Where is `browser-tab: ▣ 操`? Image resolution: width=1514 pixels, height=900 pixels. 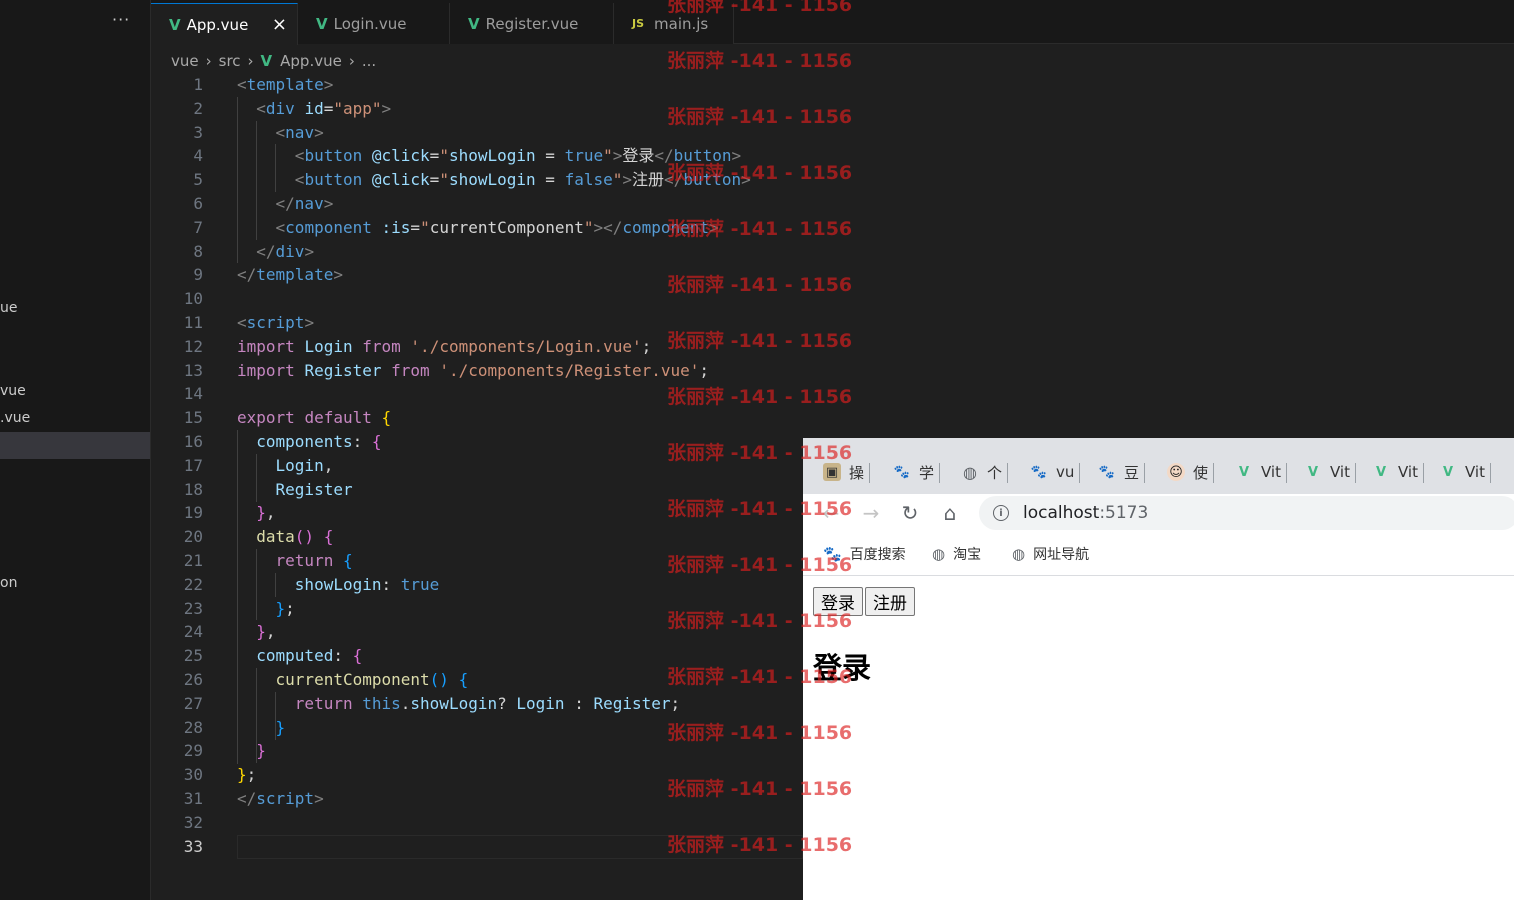
browser-tab: ▣ 操 is located at coordinates (847, 472).